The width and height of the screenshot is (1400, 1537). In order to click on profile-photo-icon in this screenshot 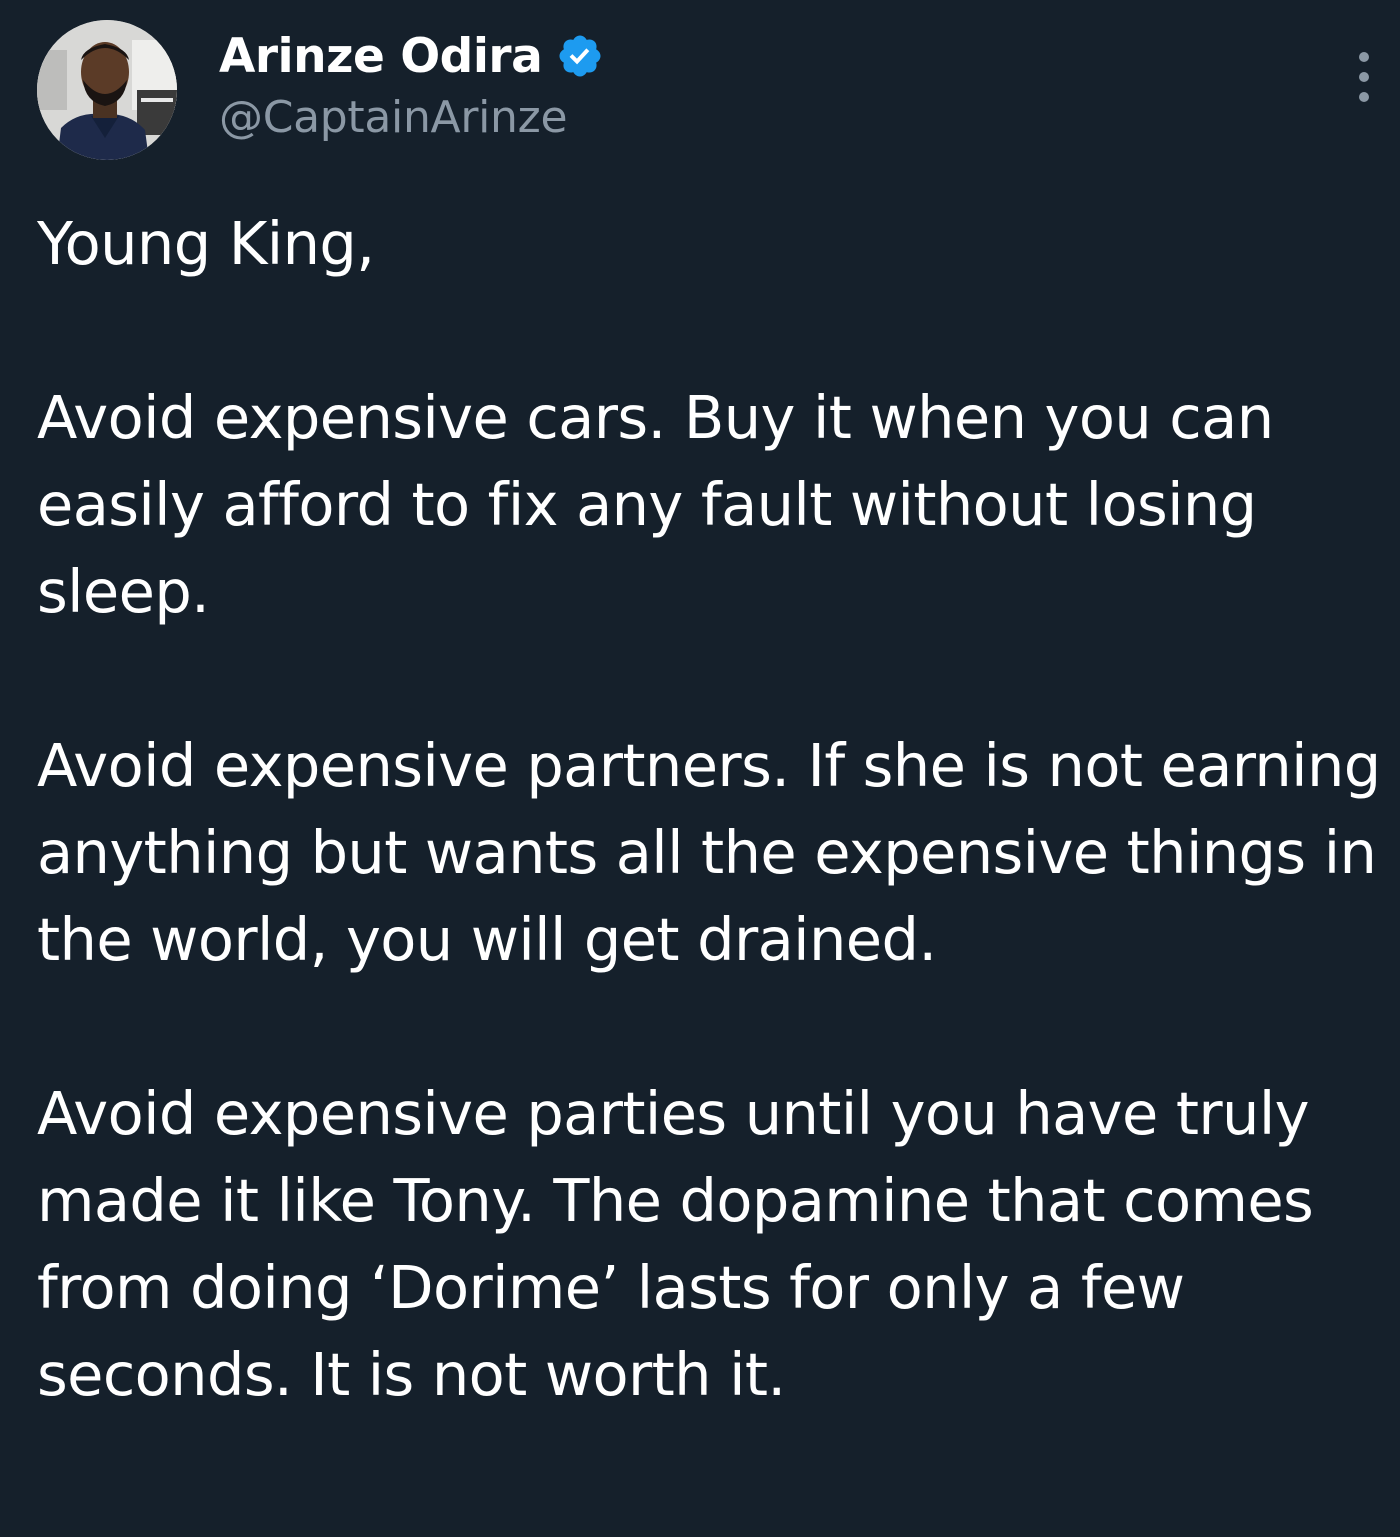, I will do `click(107, 90)`.